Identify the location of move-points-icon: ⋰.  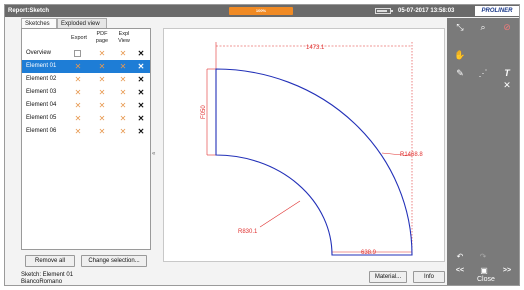
(483, 73).